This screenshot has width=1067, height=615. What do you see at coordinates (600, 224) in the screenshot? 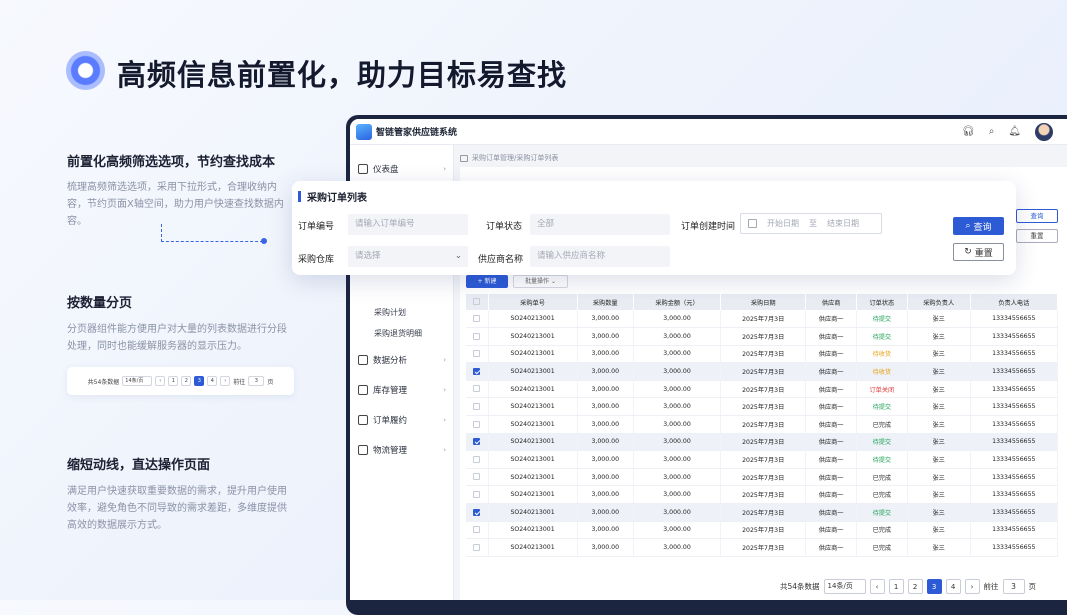
I see `status-select: 全部` at bounding box center [600, 224].